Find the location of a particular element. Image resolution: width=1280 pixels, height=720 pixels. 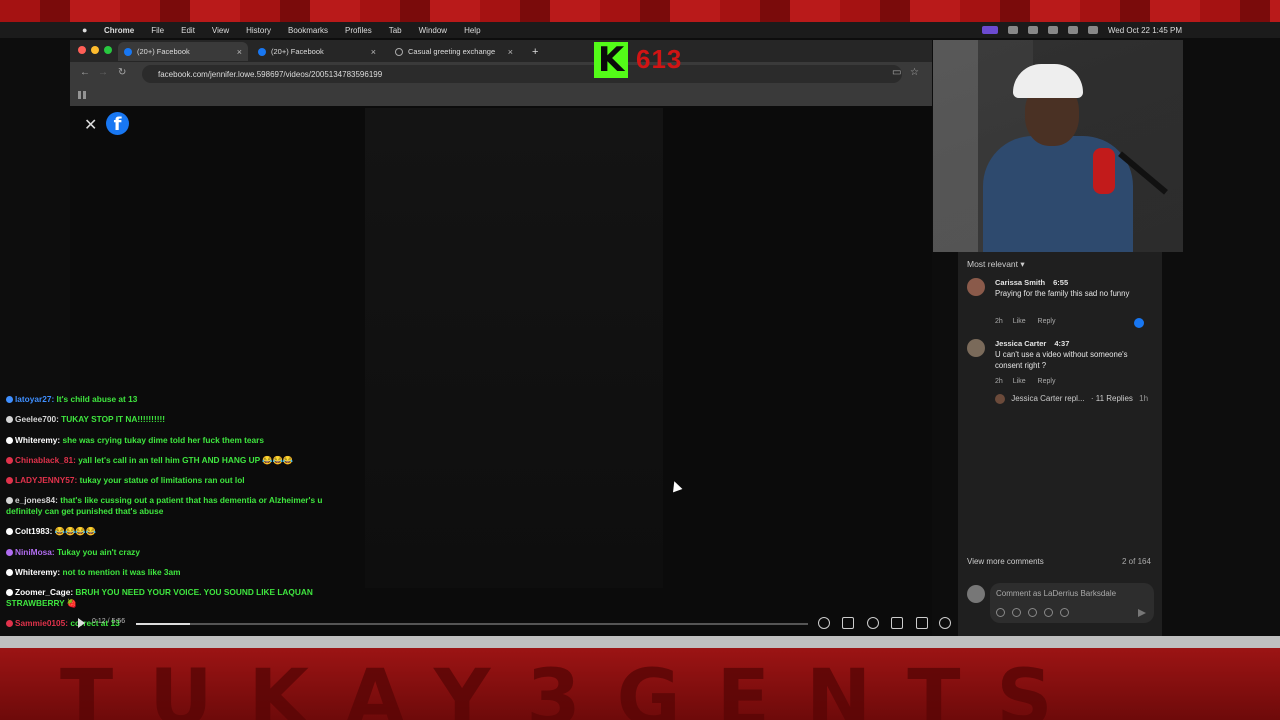

progress-bar is located at coordinates (472, 624).